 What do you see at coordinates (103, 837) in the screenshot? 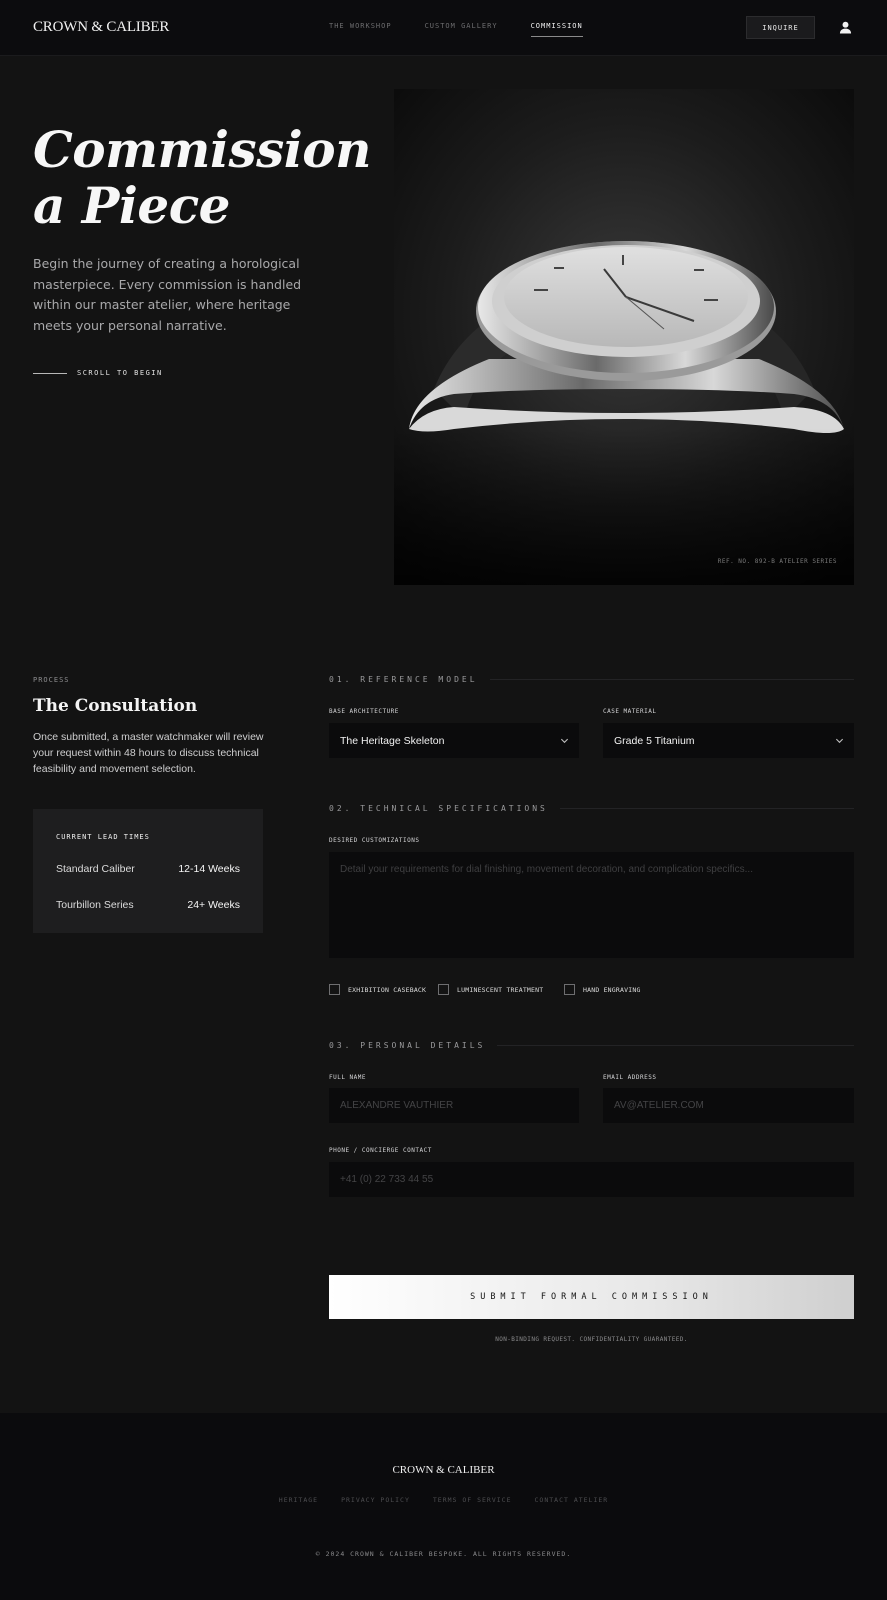
I see `lead-times-title: CURRENT LEAD TIMES` at bounding box center [103, 837].